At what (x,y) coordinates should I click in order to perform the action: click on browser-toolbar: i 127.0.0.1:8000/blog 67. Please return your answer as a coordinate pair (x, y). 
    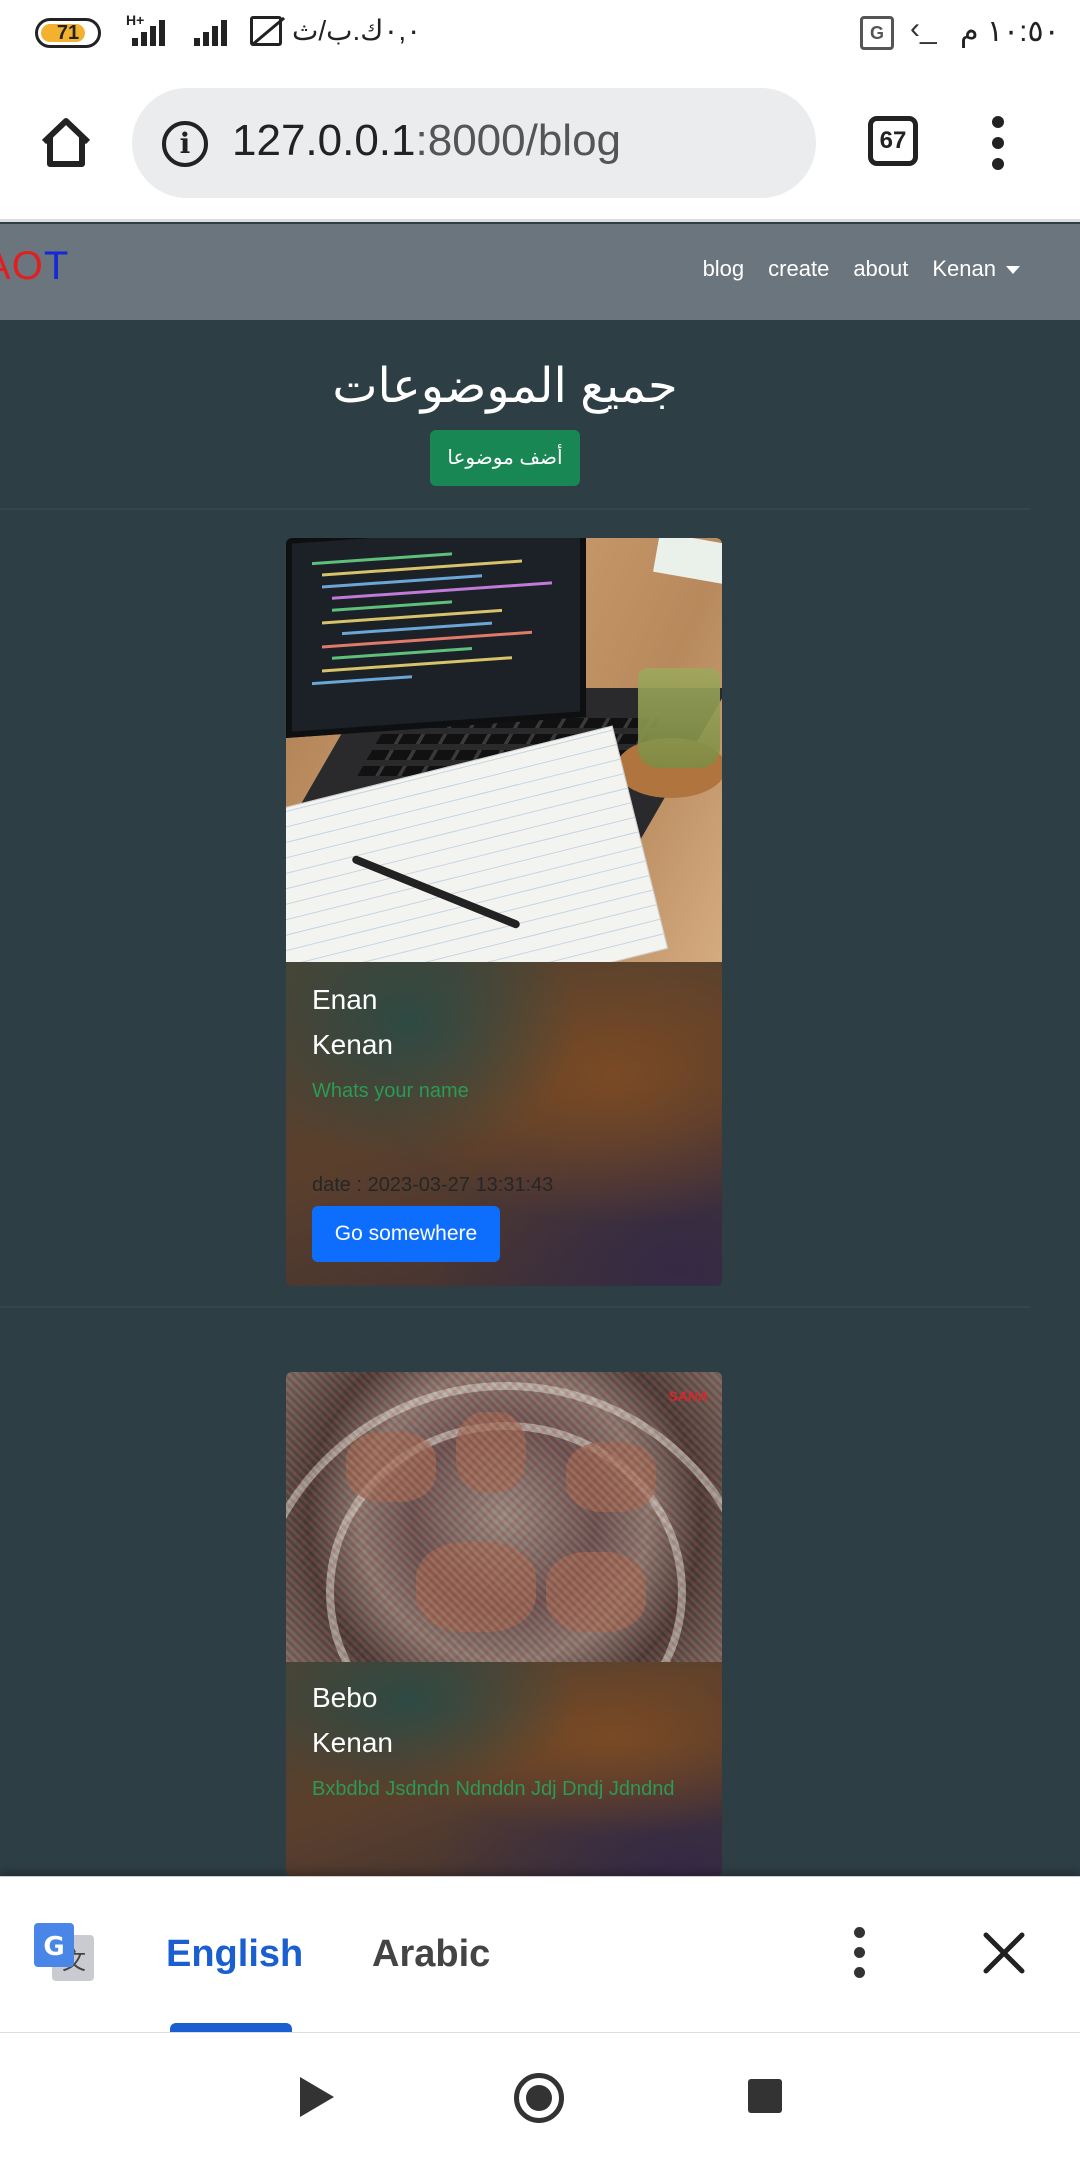
    Looking at the image, I should click on (540, 144).